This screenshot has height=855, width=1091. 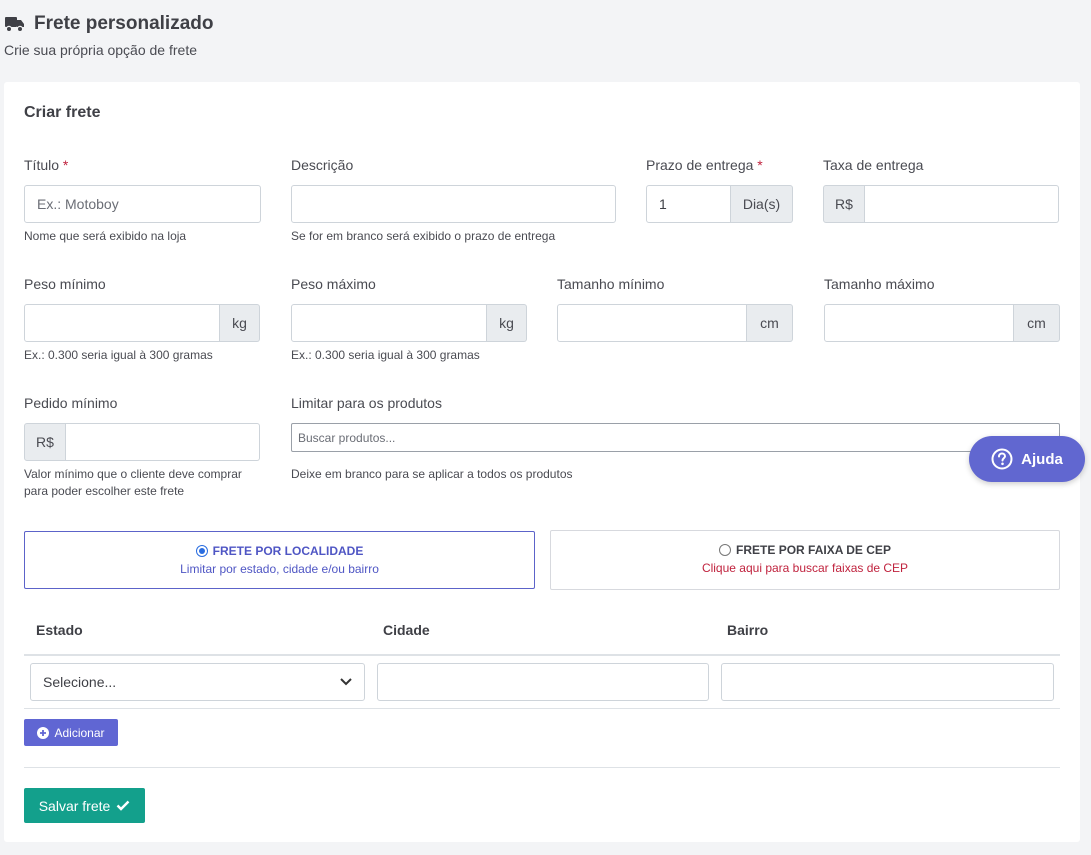 What do you see at coordinates (65, 284) in the screenshot?
I see `peso-min-label: Peso mínimo` at bounding box center [65, 284].